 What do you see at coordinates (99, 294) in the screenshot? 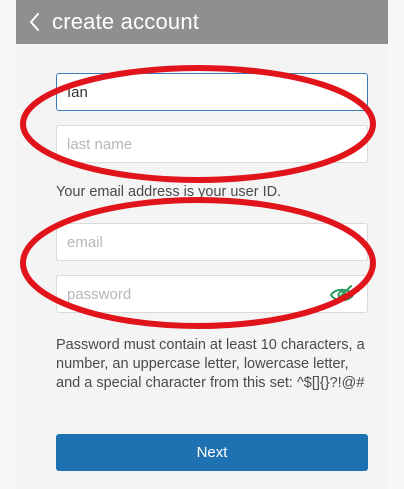
I see `password-placeholder: password` at bounding box center [99, 294].